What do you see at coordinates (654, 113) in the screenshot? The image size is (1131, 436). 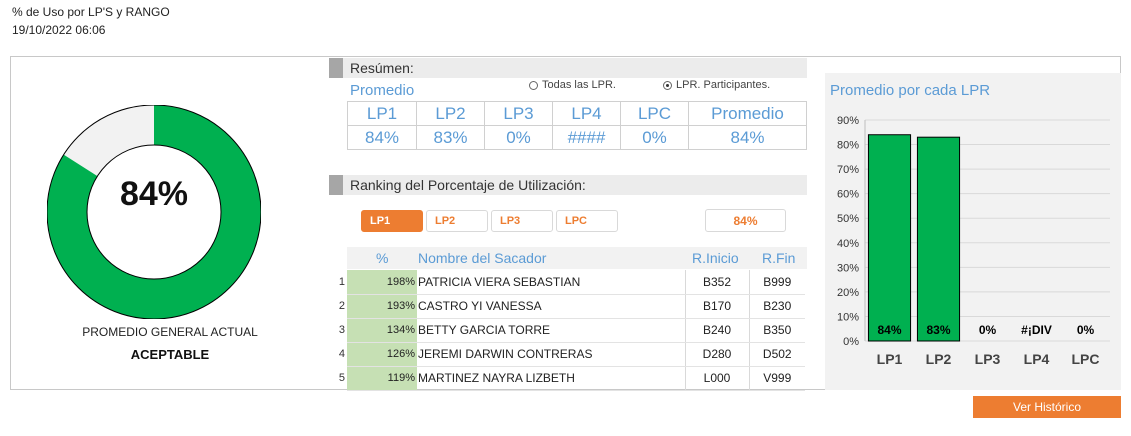 I see `summary-header-cell: LPC` at bounding box center [654, 113].